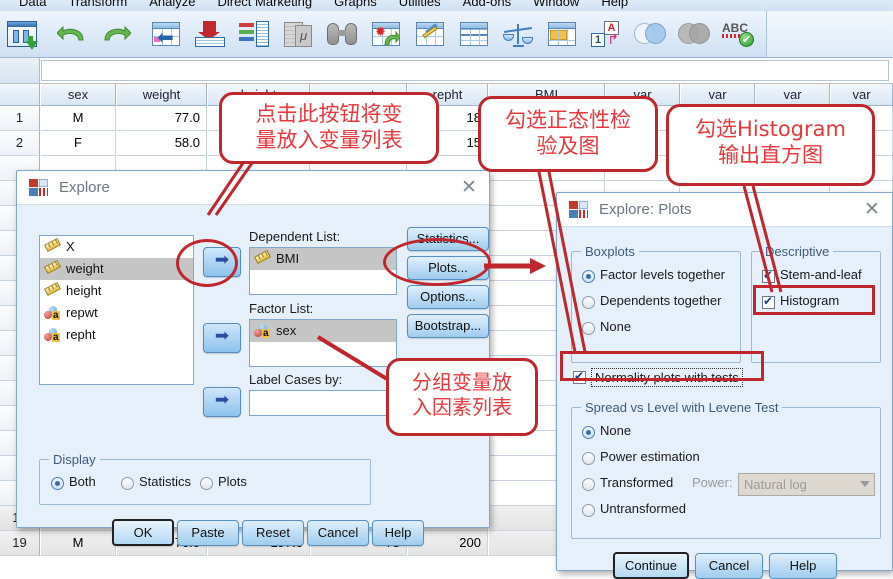 This screenshot has width=893, height=579. What do you see at coordinates (588, 484) in the screenshot?
I see `radio-transformed` at bounding box center [588, 484].